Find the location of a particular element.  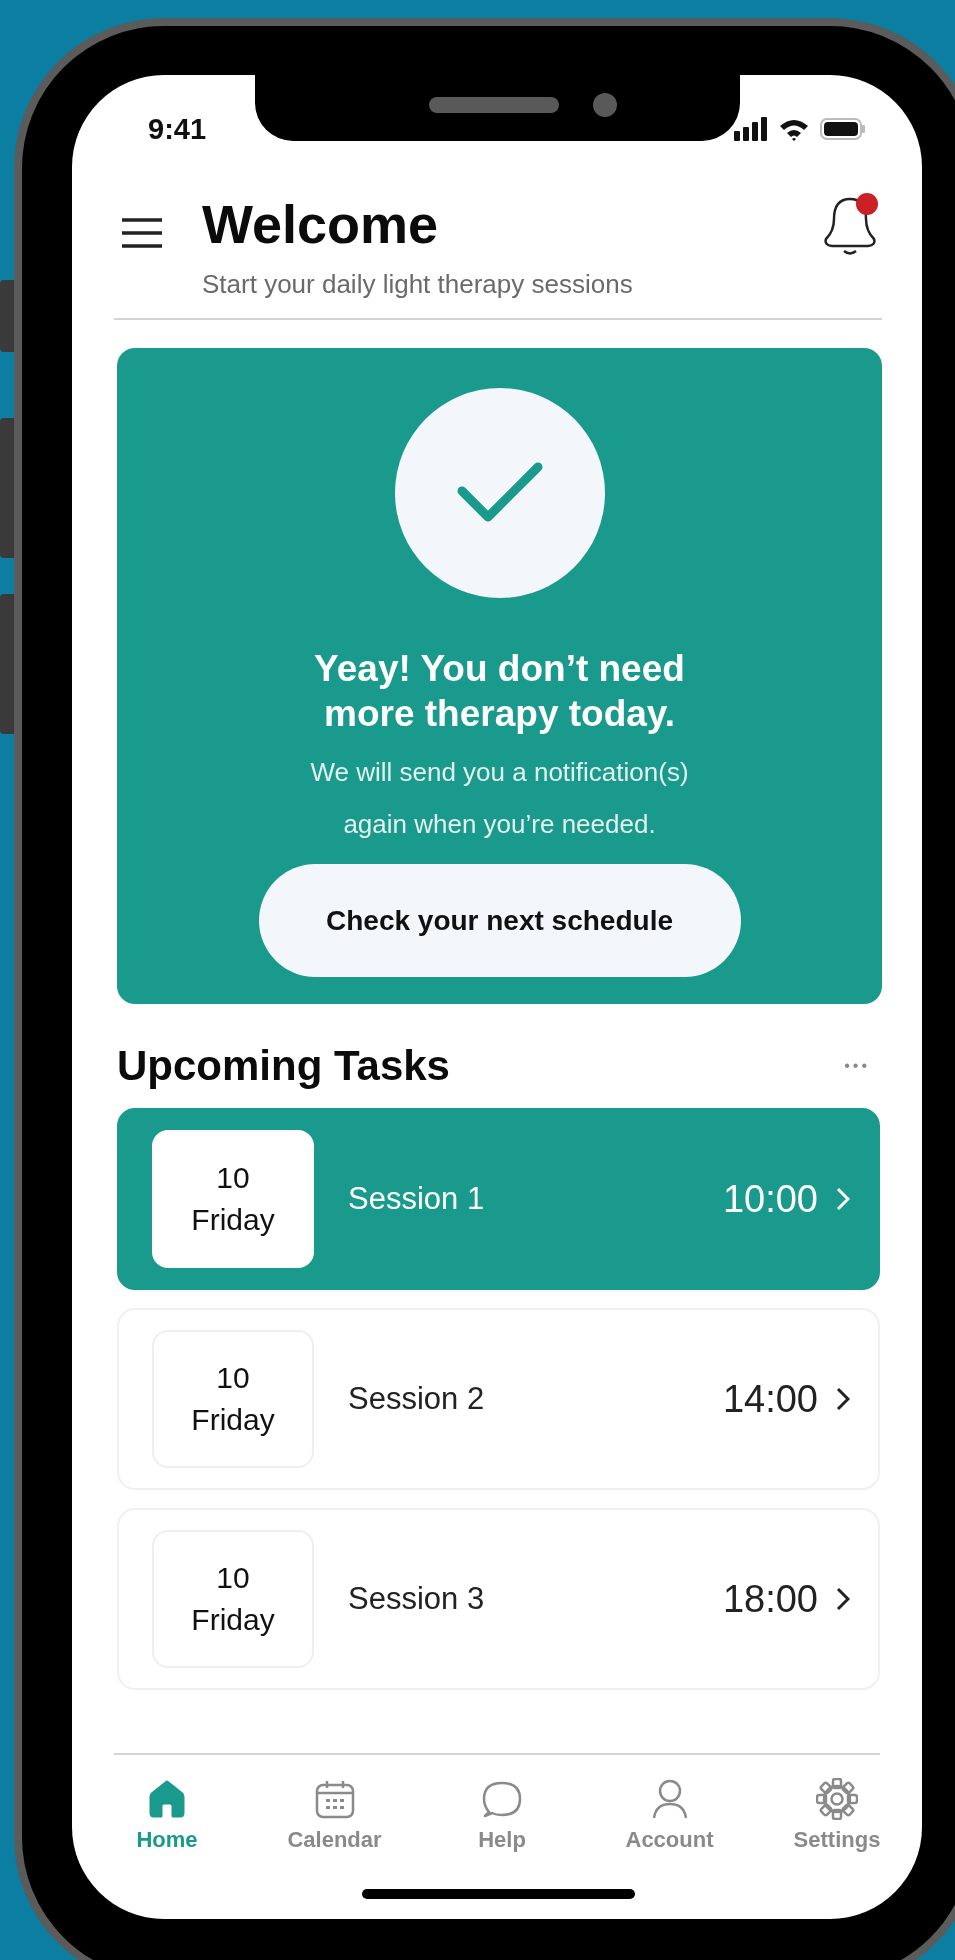

tab-item: Calendar is located at coordinates (334, 1815).